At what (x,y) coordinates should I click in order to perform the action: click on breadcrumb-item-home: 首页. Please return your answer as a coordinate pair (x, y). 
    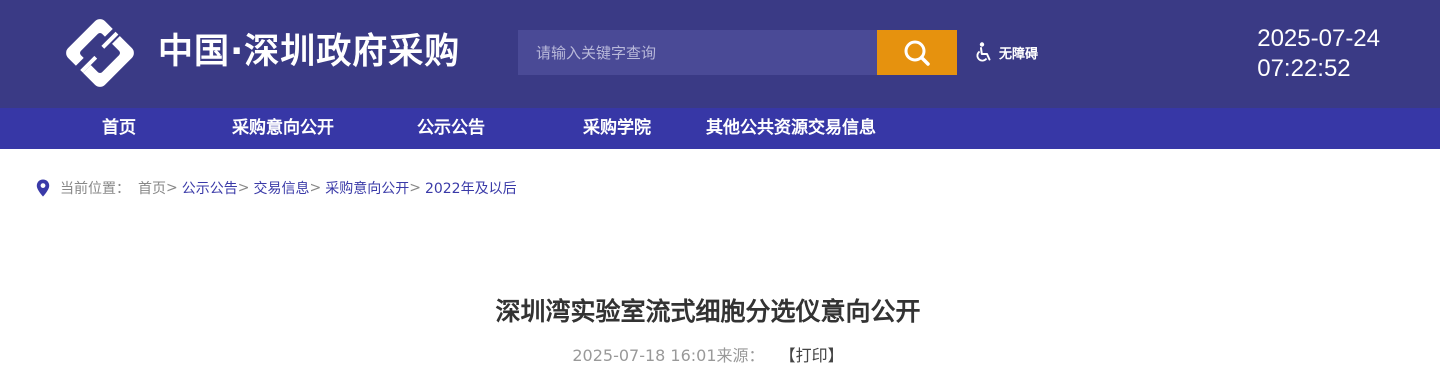
    Looking at the image, I should click on (152, 188).